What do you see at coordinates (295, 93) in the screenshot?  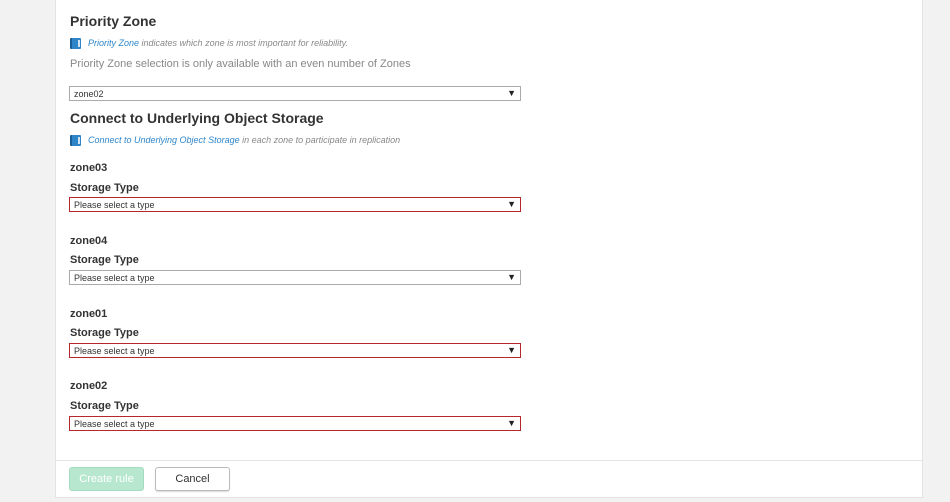 I see `priority-zone-select: zone02 ▼` at bounding box center [295, 93].